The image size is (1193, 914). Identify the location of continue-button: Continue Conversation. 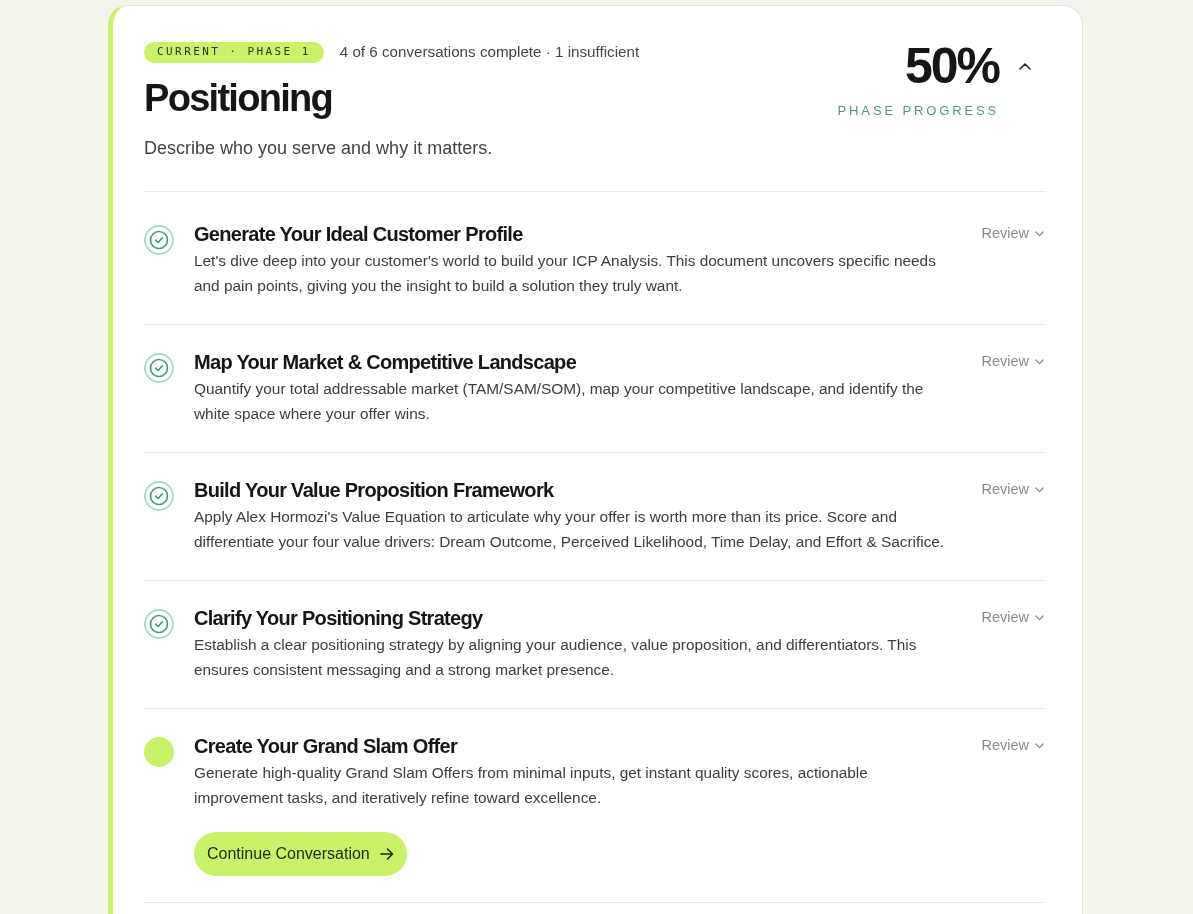
(300, 853).